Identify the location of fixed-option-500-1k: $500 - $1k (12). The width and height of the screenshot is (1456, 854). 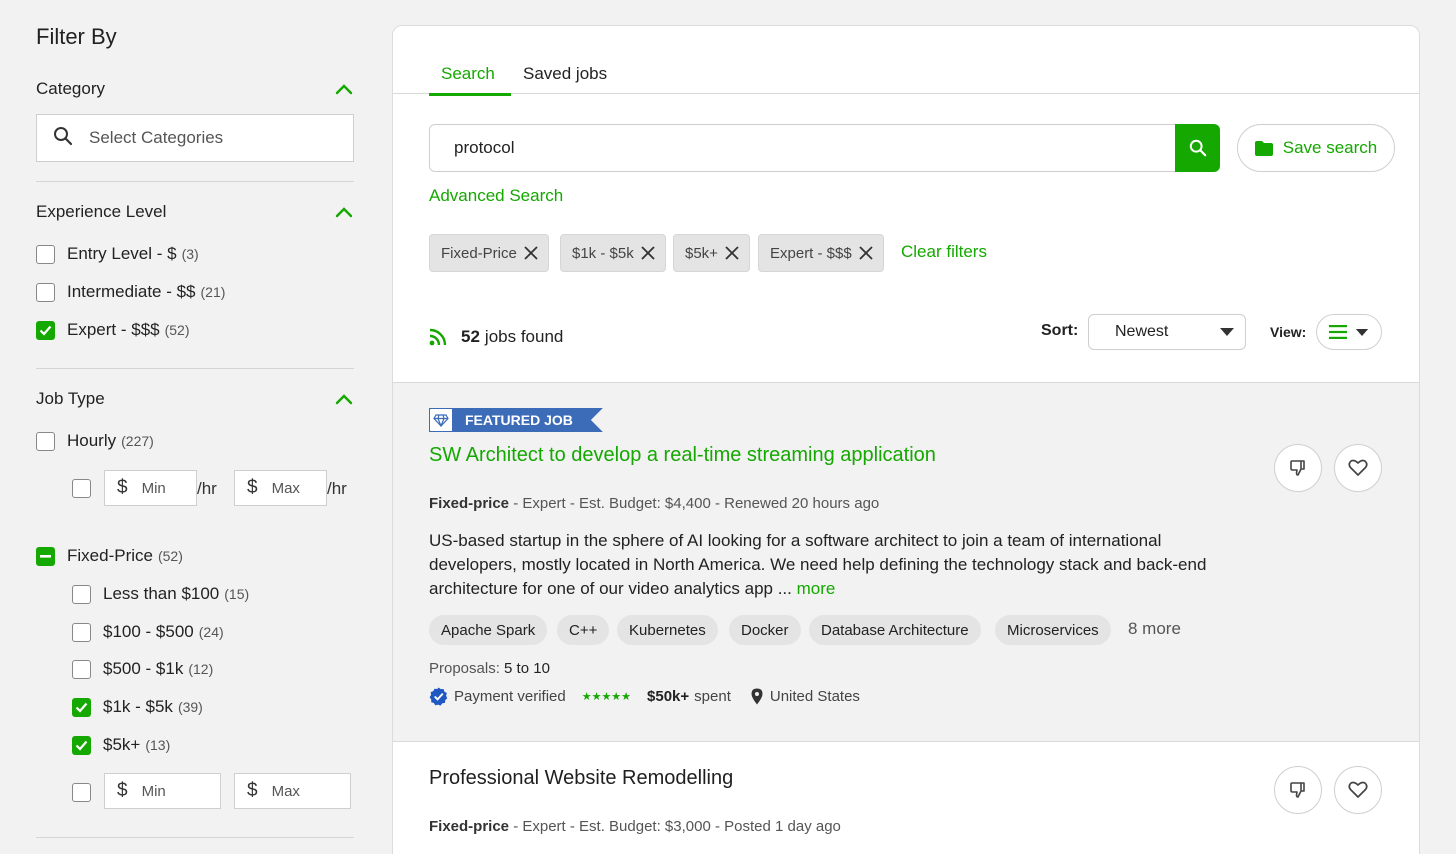
(142, 669).